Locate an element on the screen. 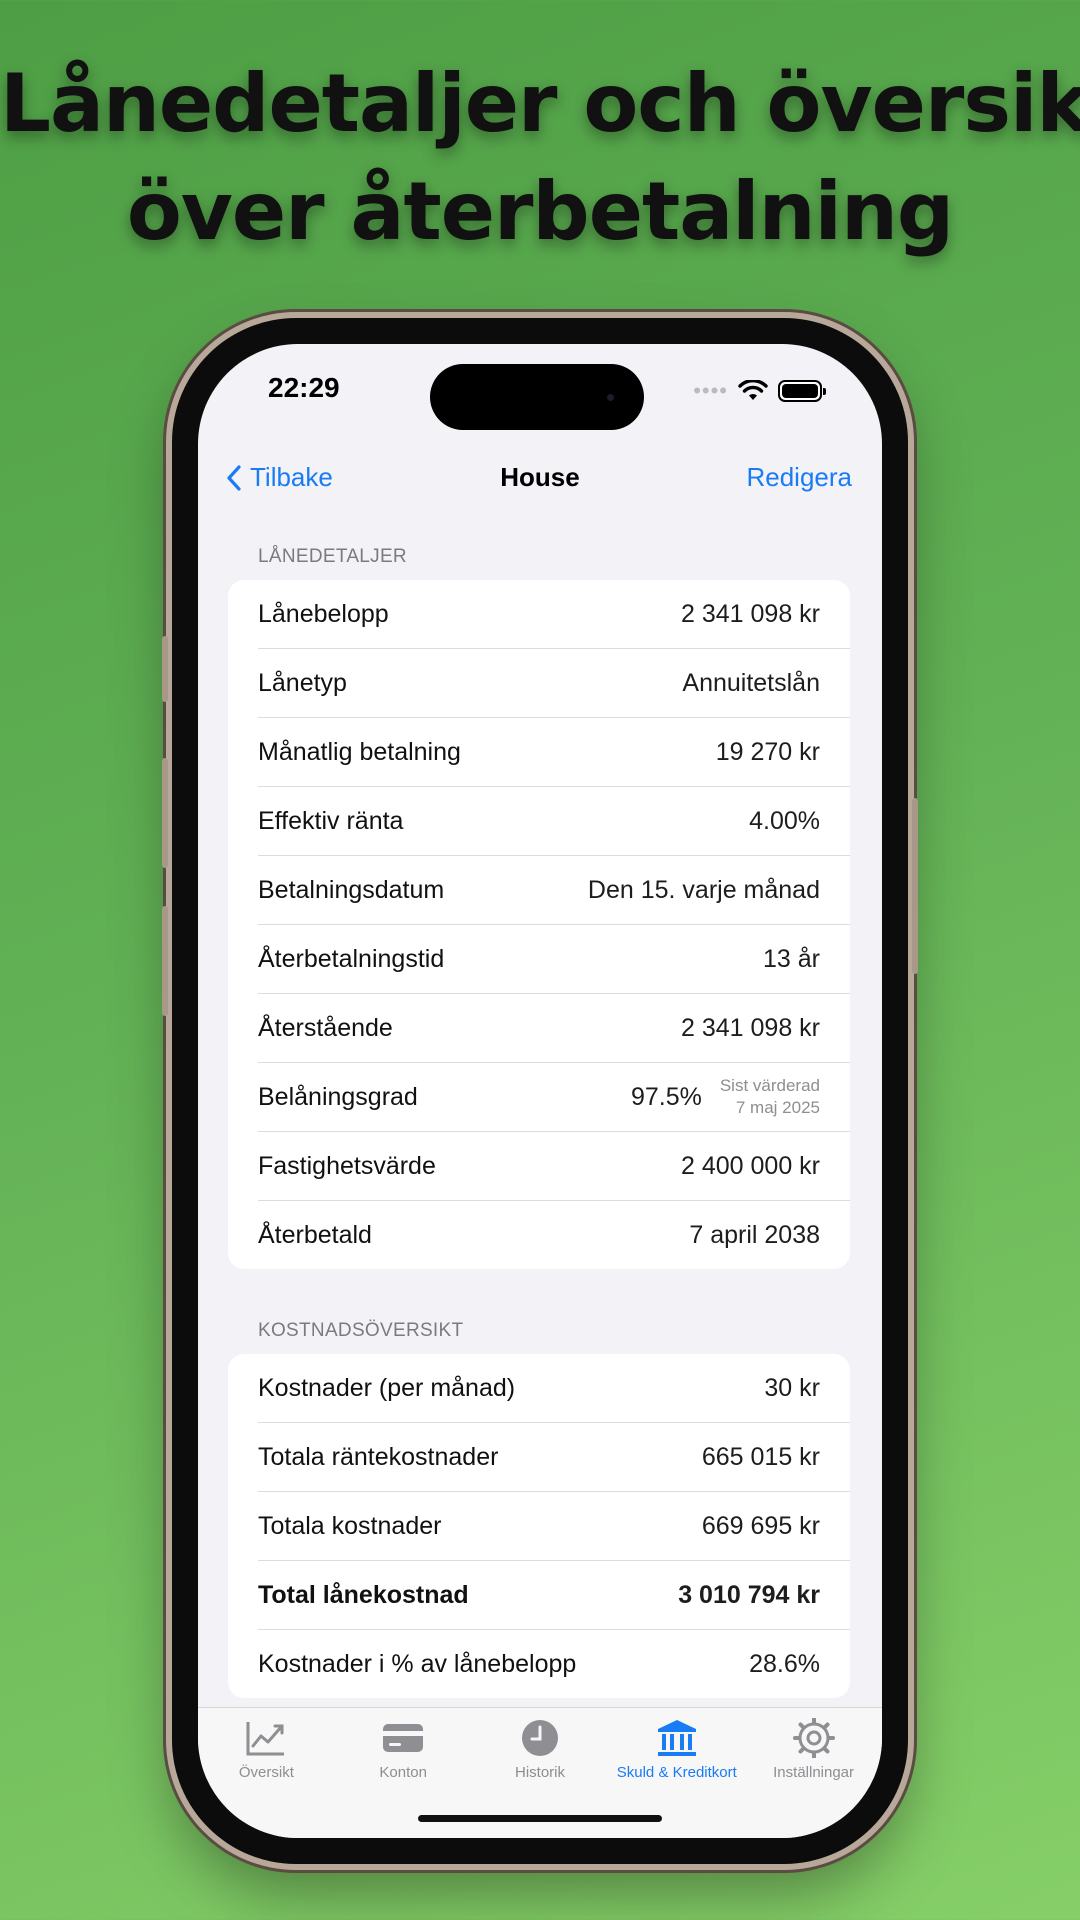 Image resolution: width=1080 pixels, height=1920 pixels. tab-label: Skuld & Kreditkort is located at coordinates (676, 1772).